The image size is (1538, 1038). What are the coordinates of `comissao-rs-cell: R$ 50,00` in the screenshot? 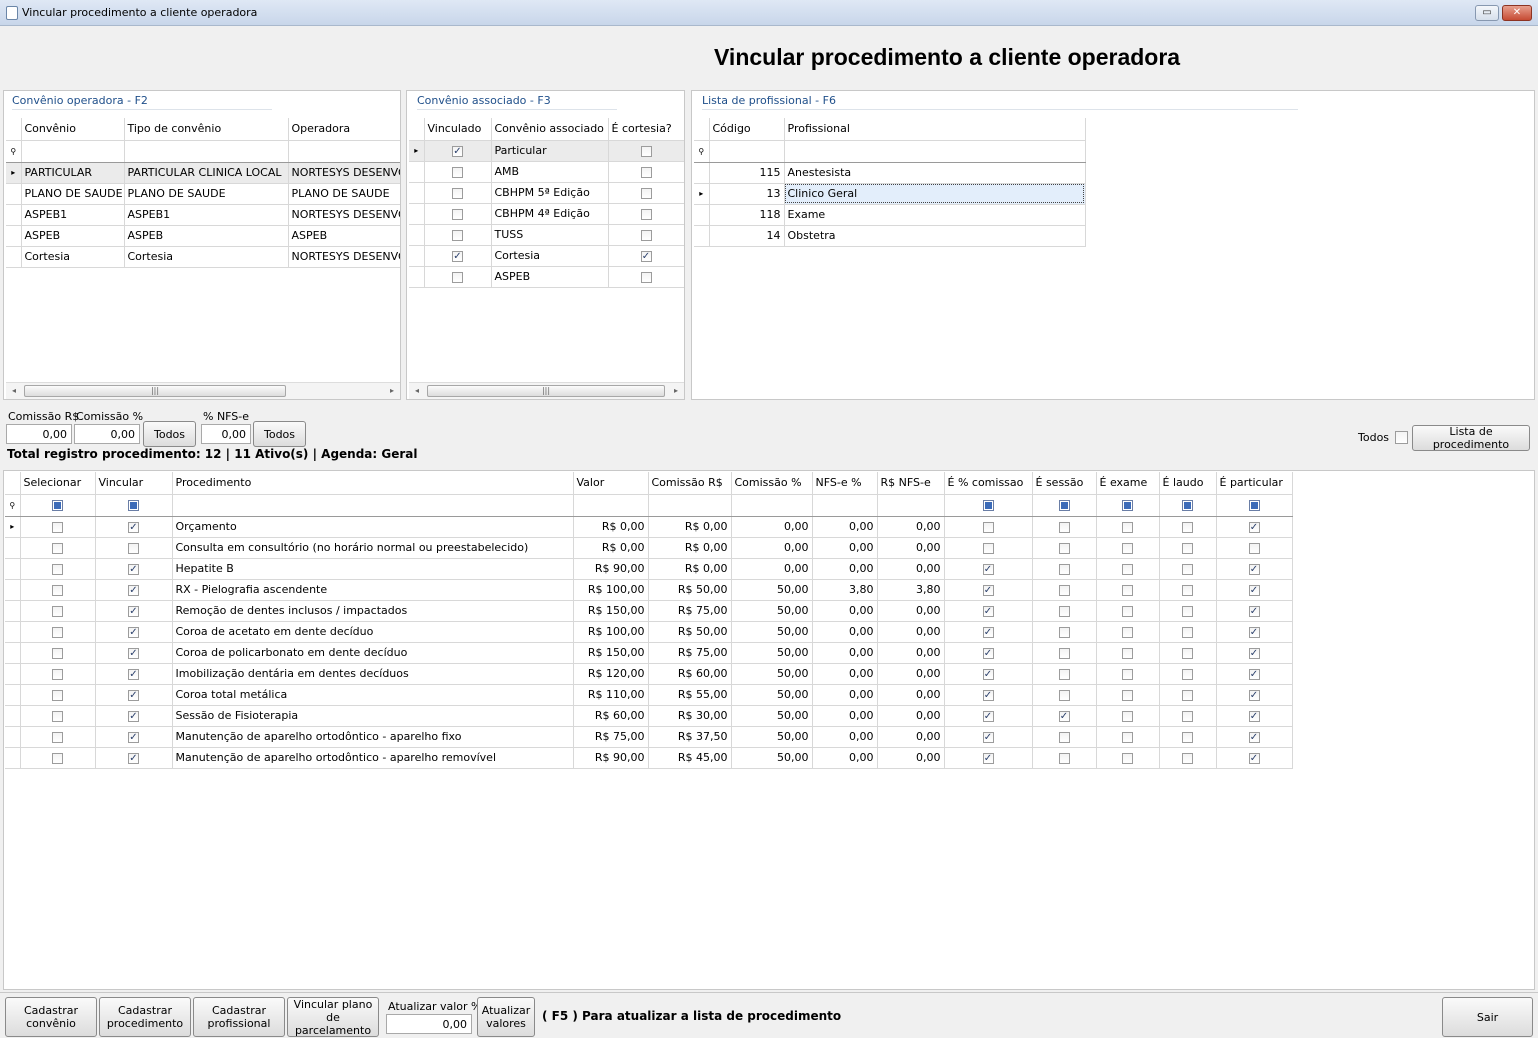 It's located at (690, 590).